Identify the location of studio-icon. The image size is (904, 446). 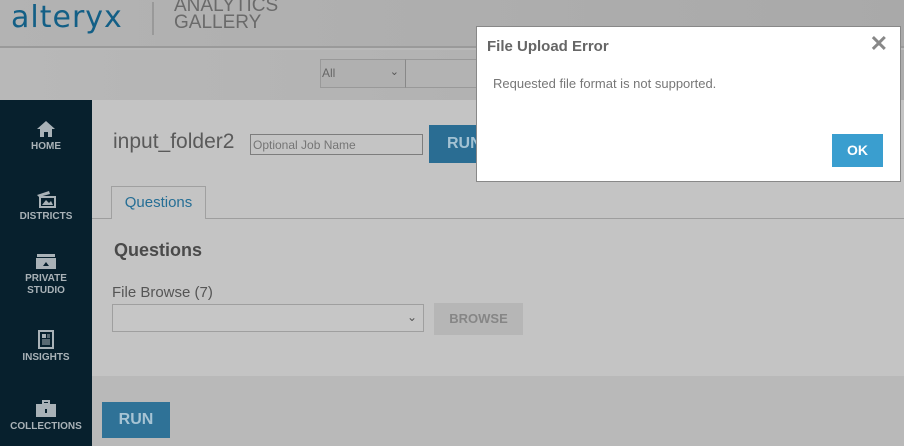
(46, 261).